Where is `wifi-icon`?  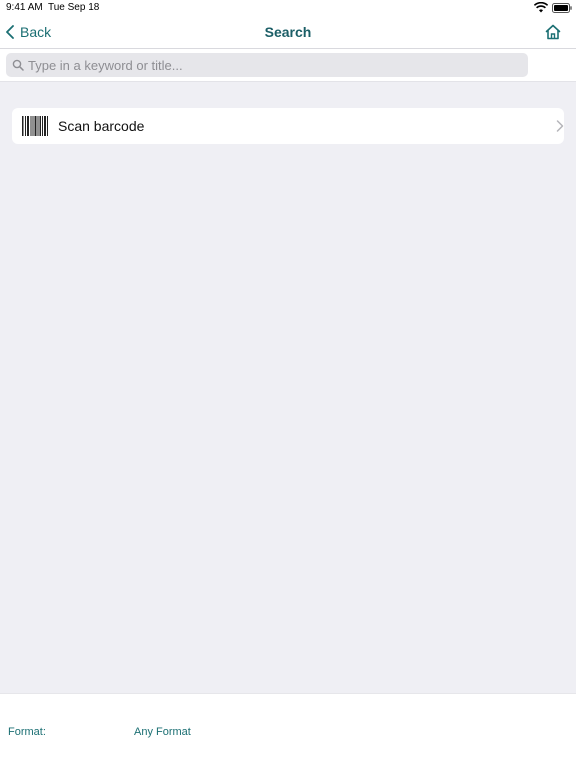 wifi-icon is located at coordinates (541, 7).